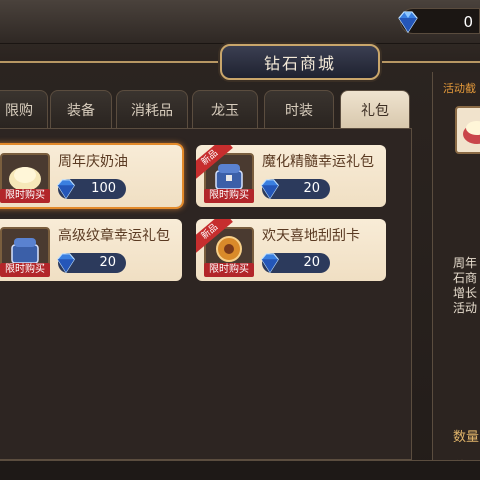  I want to click on selected-item-thumbnail, so click(467, 130).